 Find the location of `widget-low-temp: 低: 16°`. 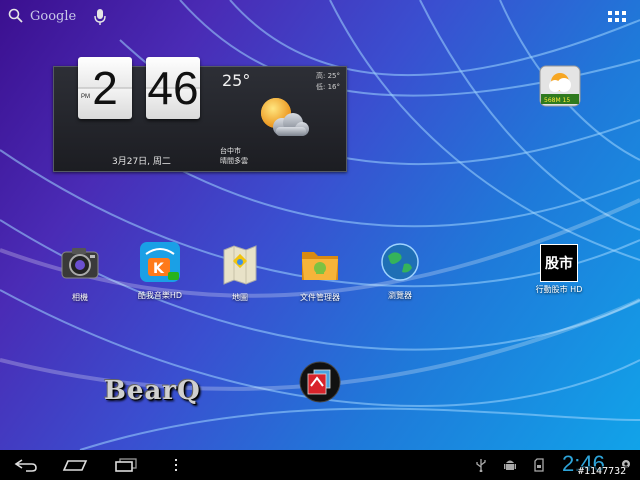

widget-low-temp: 低: 16° is located at coordinates (328, 87).